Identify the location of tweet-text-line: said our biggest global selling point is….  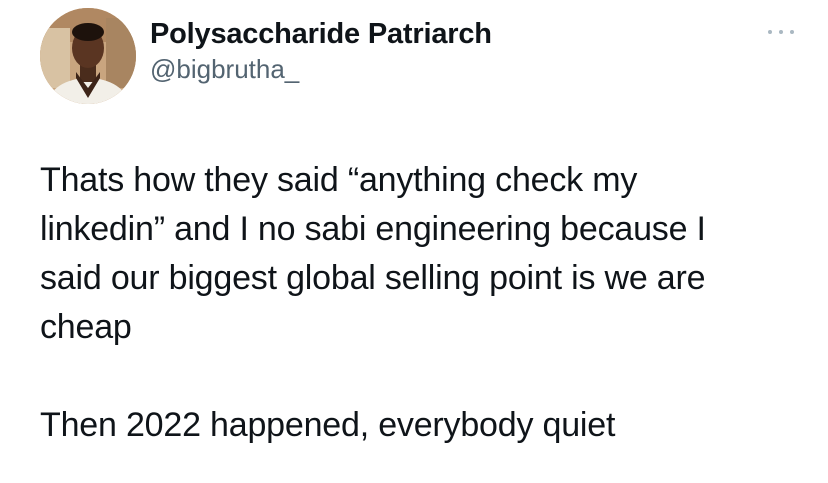
(373, 278).